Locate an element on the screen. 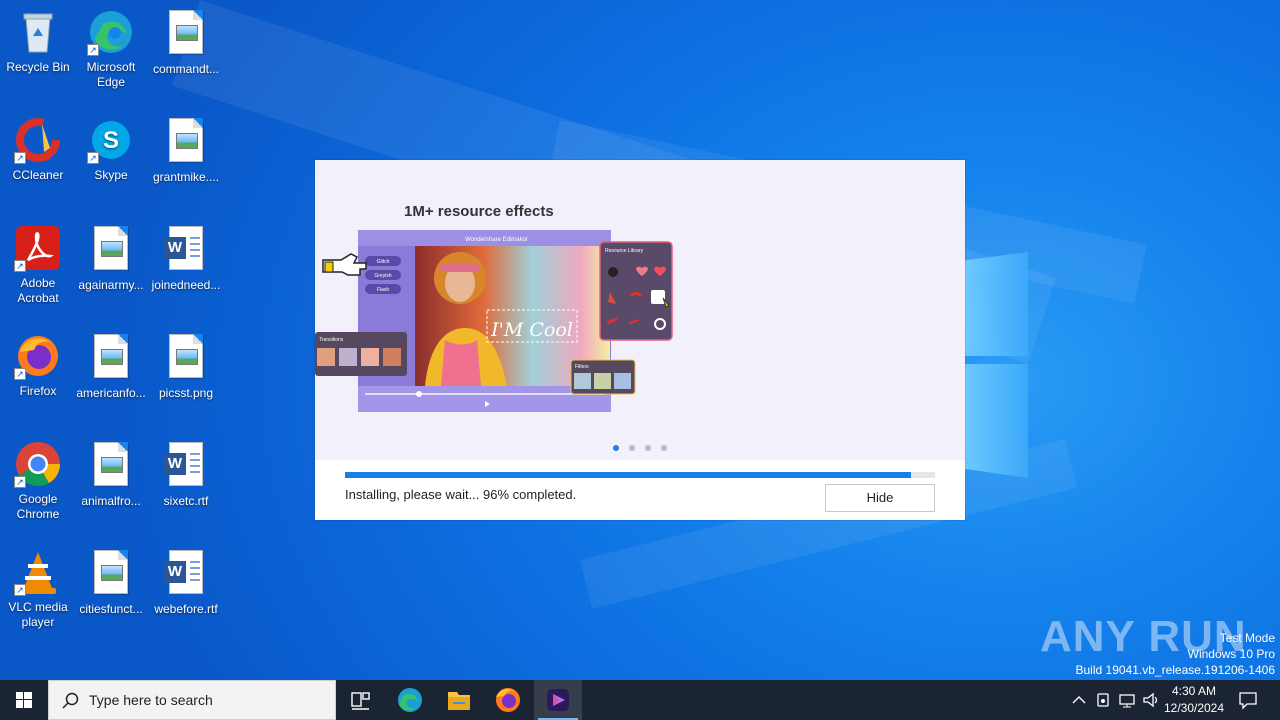 The height and width of the screenshot is (720, 1280). edimakor-icon is located at coordinates (558, 700).